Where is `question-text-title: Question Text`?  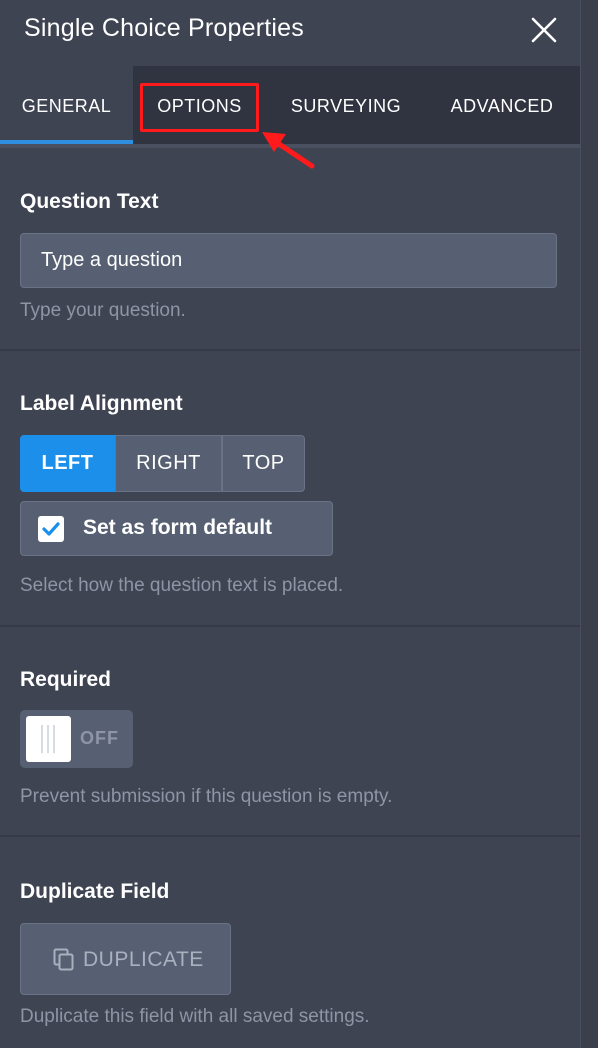 question-text-title: Question Text is located at coordinates (89, 201).